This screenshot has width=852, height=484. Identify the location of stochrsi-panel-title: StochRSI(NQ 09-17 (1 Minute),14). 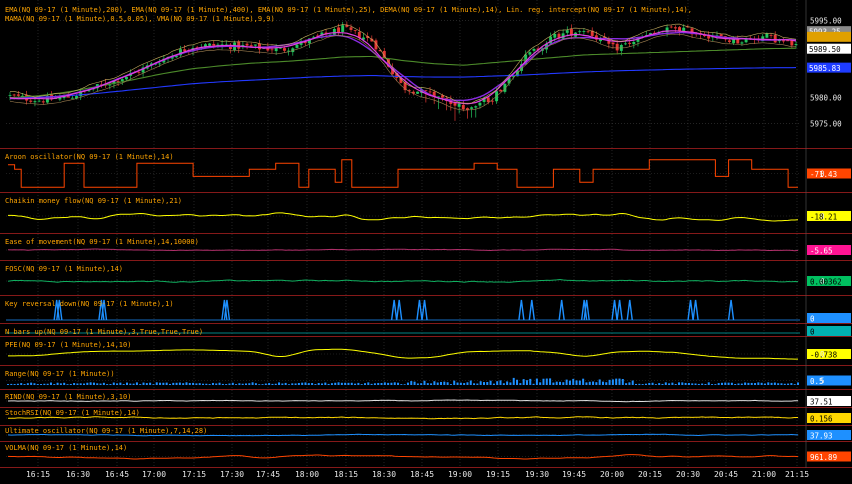
(72, 413).